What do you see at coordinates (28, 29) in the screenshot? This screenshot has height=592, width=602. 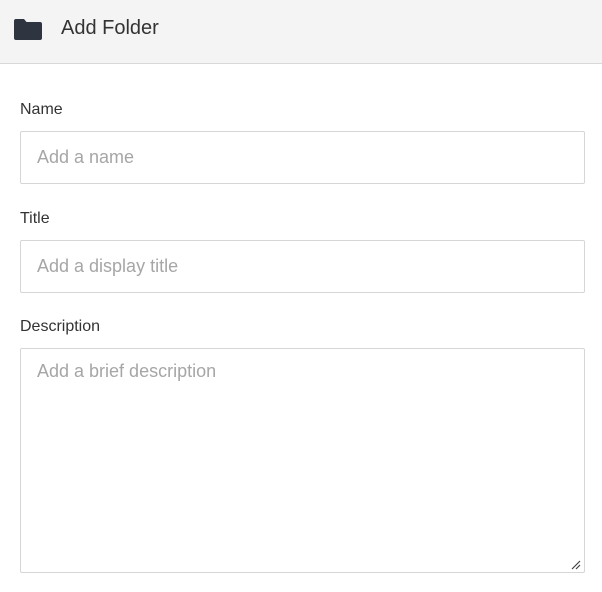 I see `folder-icon` at bounding box center [28, 29].